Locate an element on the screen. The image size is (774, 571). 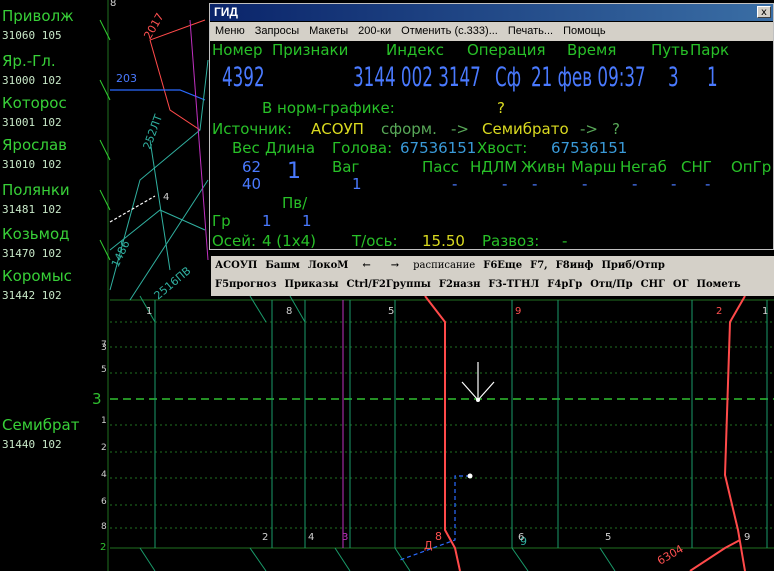
razvoz-label: Развоз: is located at coordinates (511, 241).